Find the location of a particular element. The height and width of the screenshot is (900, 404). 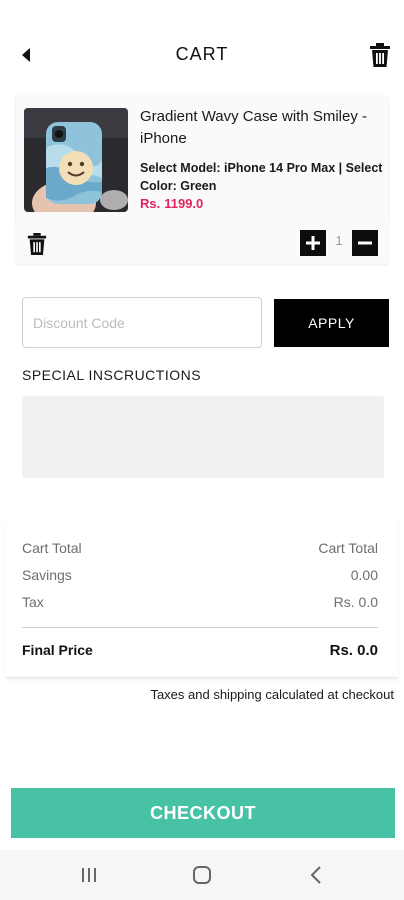

savings-label: Savings is located at coordinates (47, 575).